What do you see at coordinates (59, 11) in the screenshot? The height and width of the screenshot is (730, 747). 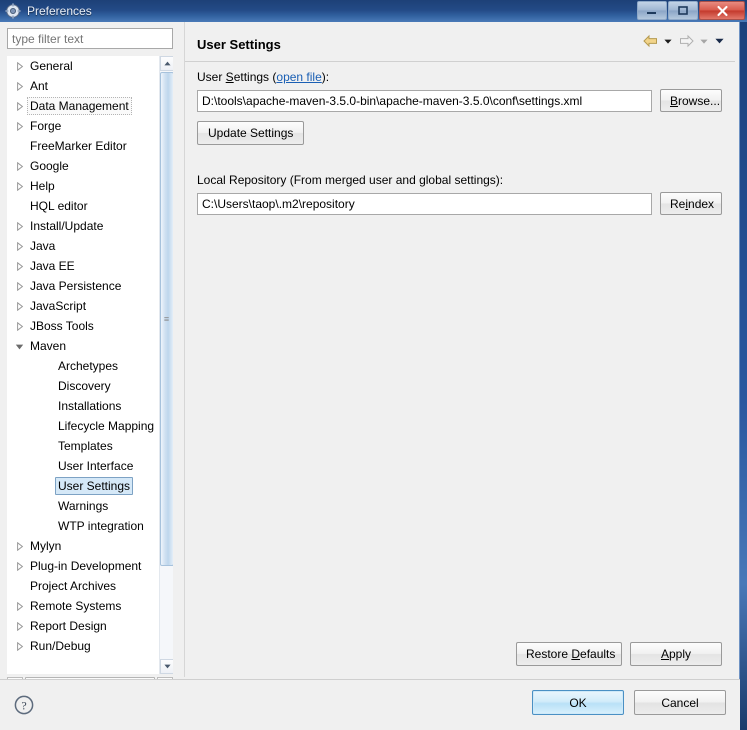 I see `window-title: Preferences` at bounding box center [59, 11].